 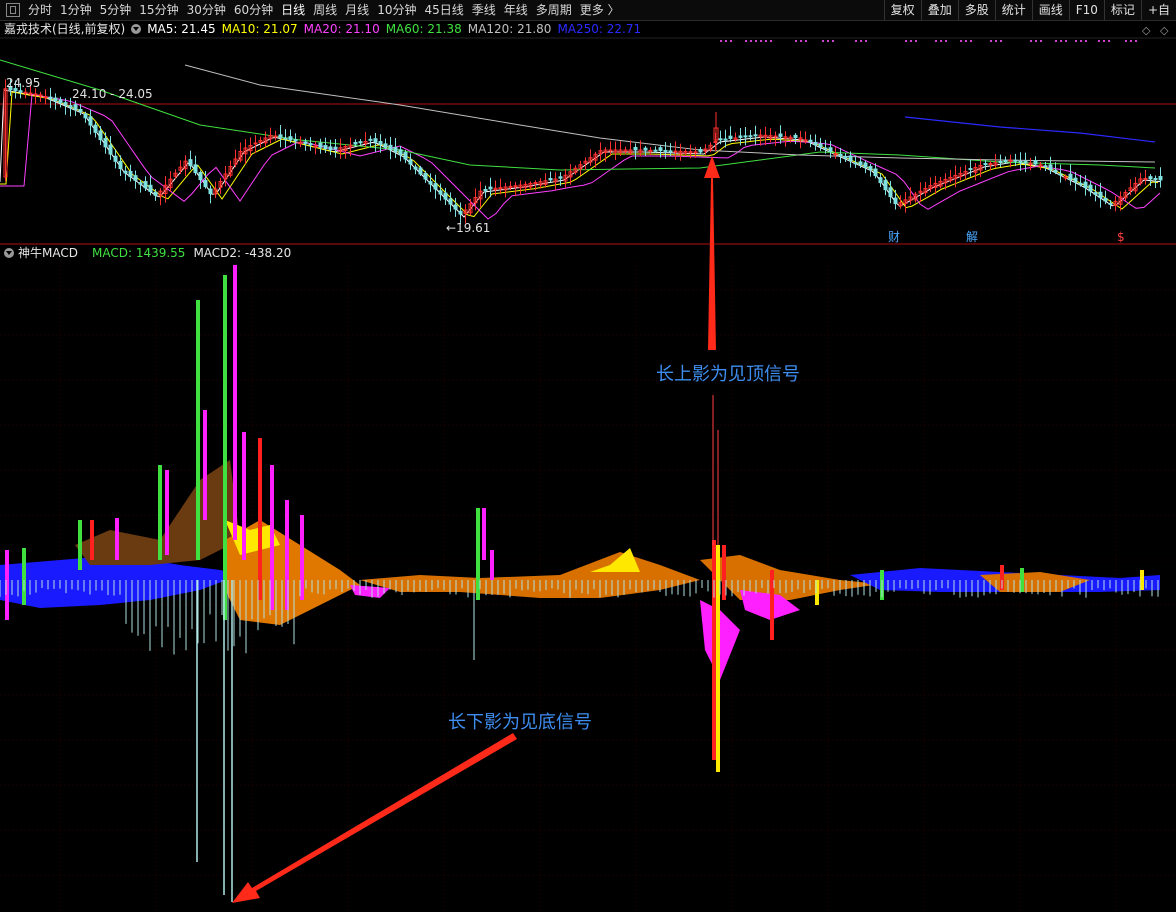 What do you see at coordinates (473, 228) in the screenshot?
I see `price-low-value: 19.61` at bounding box center [473, 228].